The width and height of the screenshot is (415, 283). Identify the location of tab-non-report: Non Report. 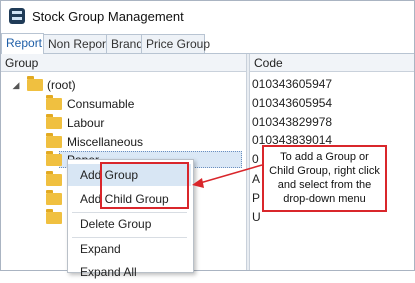
(76, 43).